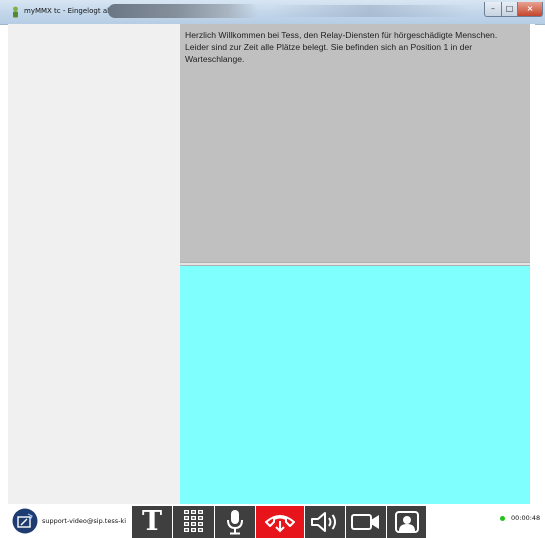  I want to click on window-title: myMMX tc - Eingelogt als, so click(68, 11).